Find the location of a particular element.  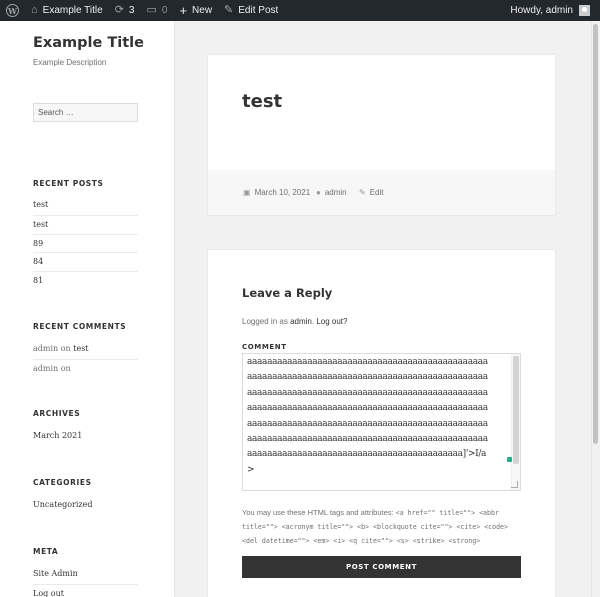

site-description: Example Description is located at coordinates (70, 62).